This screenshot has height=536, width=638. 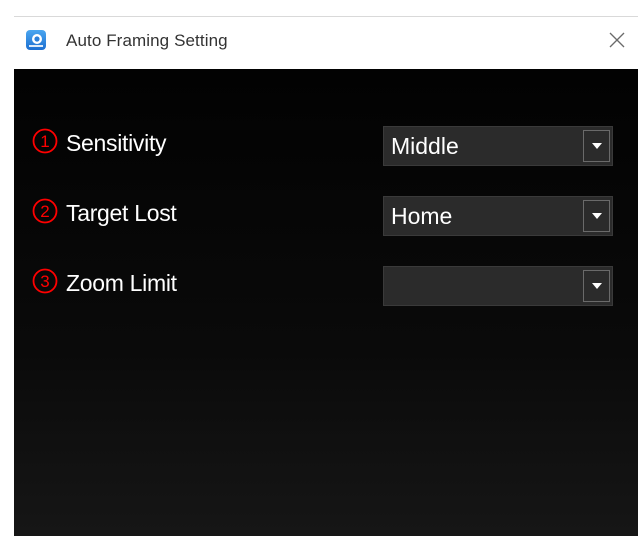 I want to click on close-icon, so click(x=617, y=40).